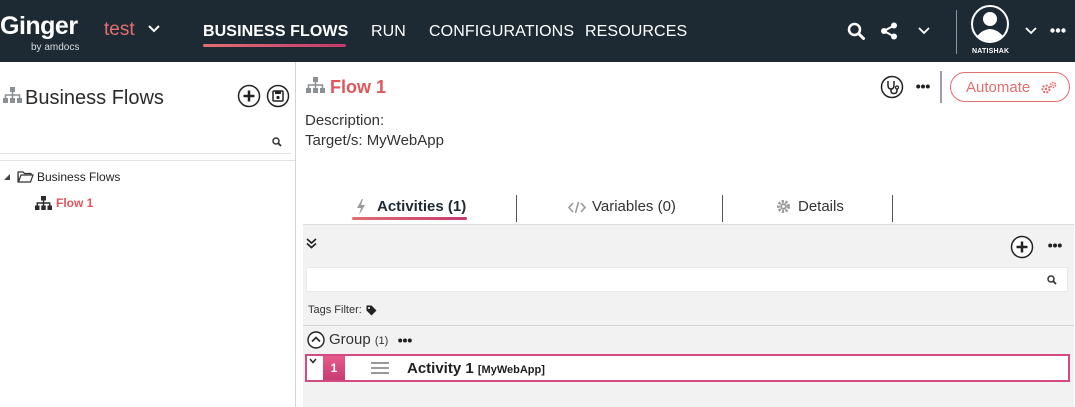 The width and height of the screenshot is (1075, 407). I want to click on activity-row: 1 Activity 1 [MyWebApp], so click(687, 368).